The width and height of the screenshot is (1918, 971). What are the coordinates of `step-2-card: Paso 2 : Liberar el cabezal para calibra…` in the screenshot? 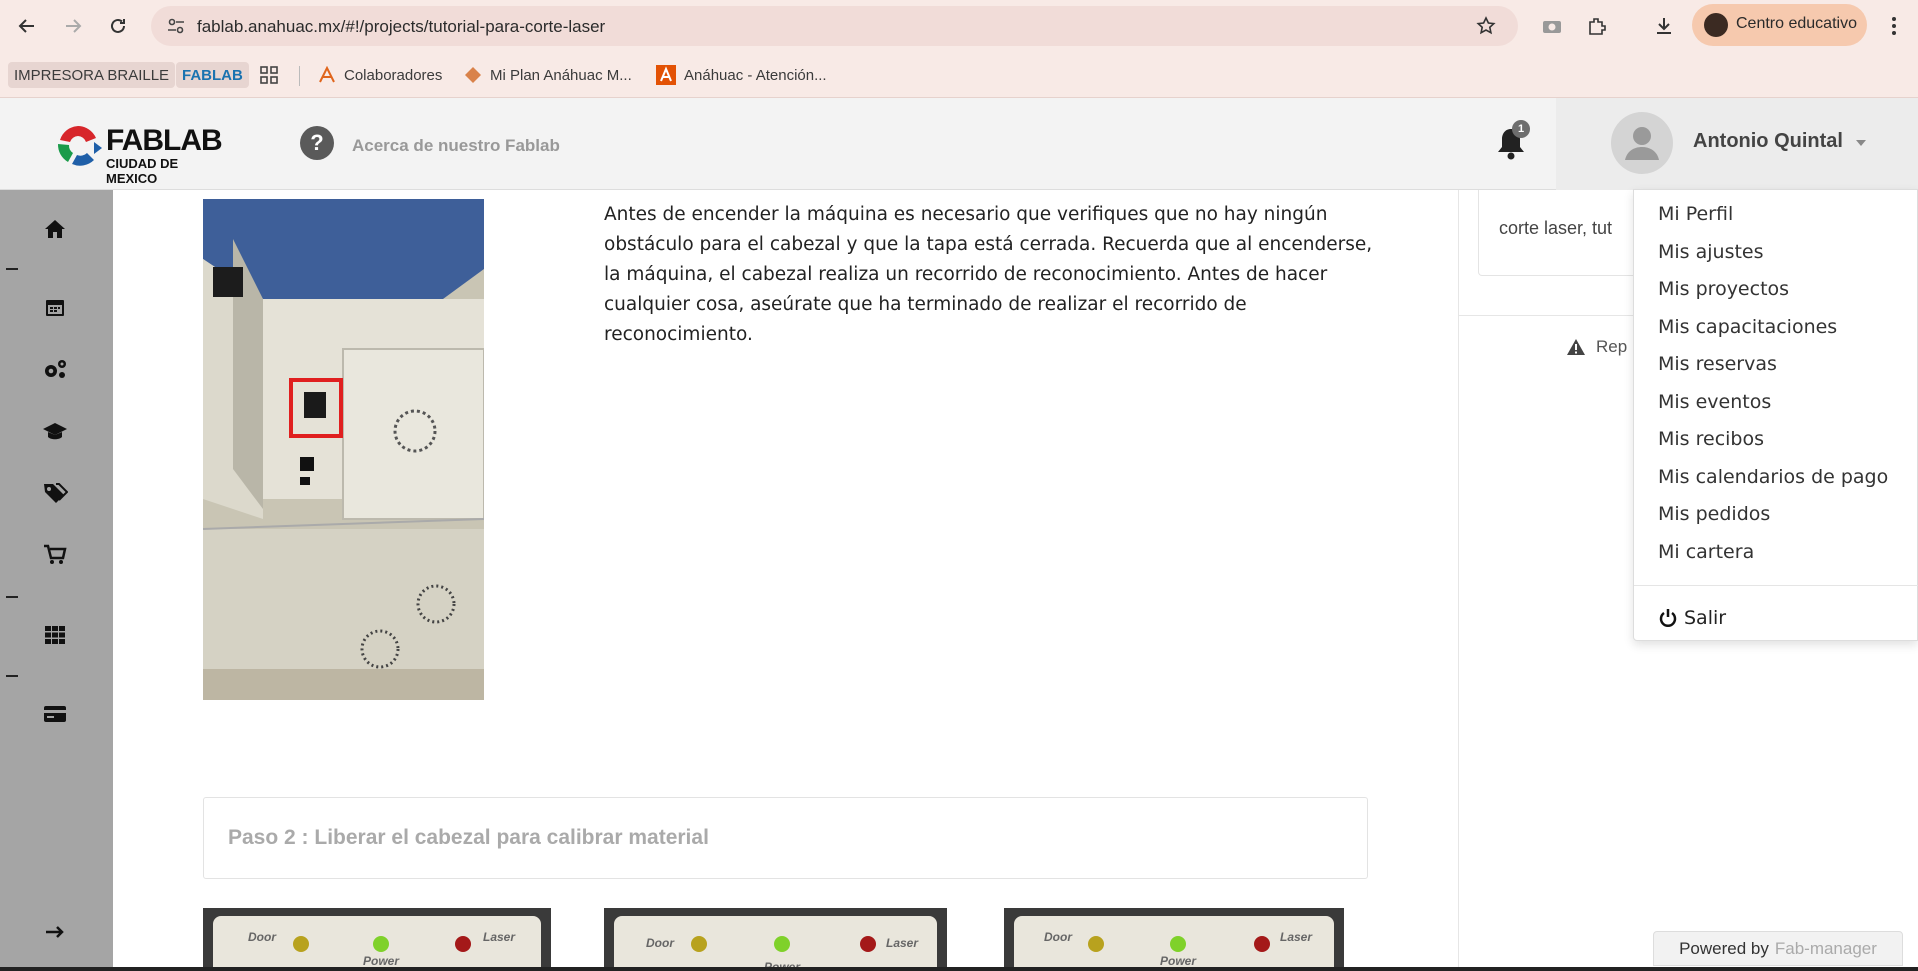 It's located at (785, 838).